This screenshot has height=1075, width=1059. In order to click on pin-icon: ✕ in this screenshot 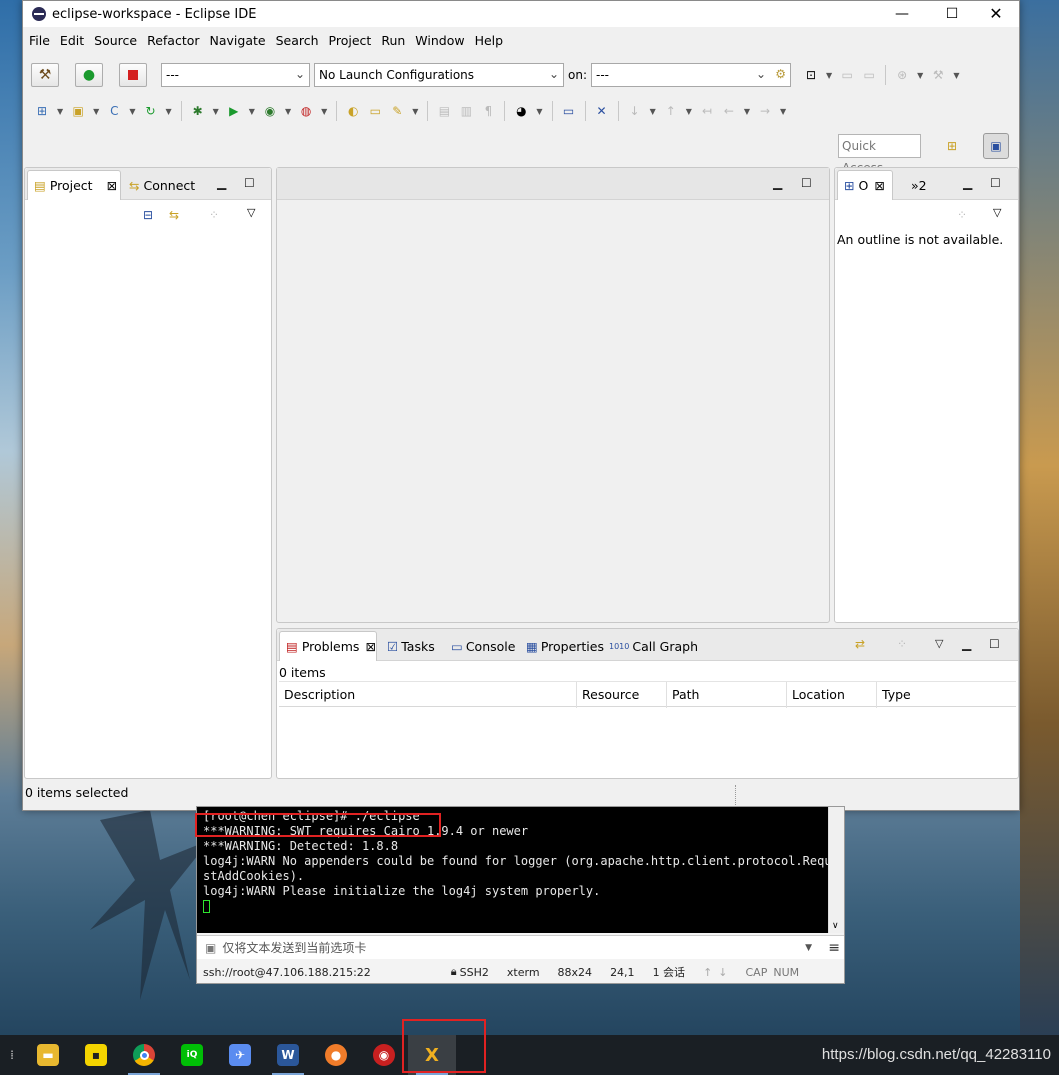, I will do `click(602, 111)`.